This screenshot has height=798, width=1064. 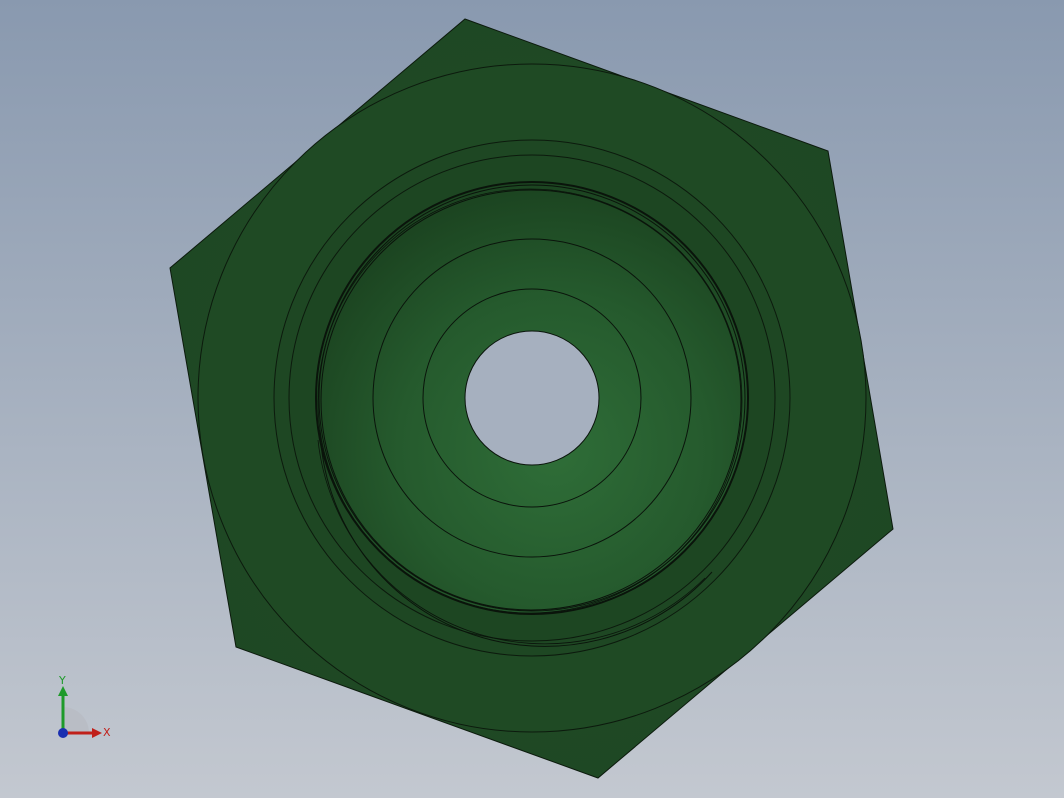 What do you see at coordinates (63, 733) in the screenshot?
I see `z-axis-dot` at bounding box center [63, 733].